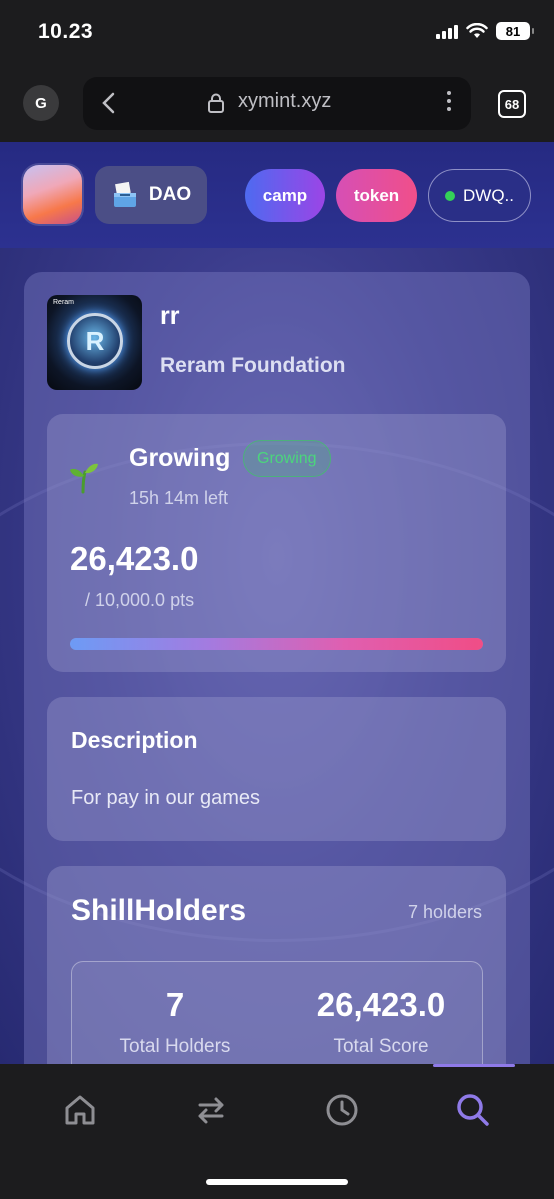 Image resolution: width=554 pixels, height=1199 pixels. What do you see at coordinates (515, 31) in the screenshot?
I see `battery-indicator: 81` at bounding box center [515, 31].